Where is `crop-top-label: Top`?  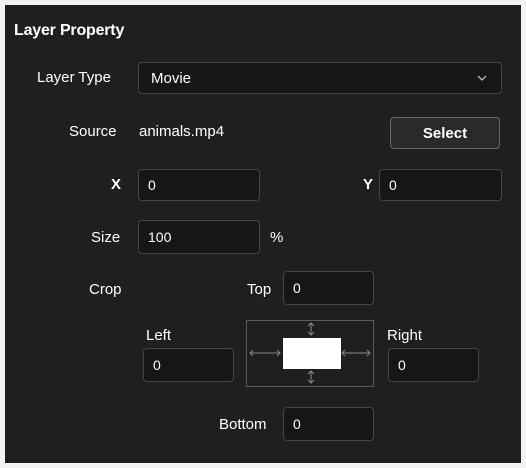
crop-top-label: Top is located at coordinates (259, 289).